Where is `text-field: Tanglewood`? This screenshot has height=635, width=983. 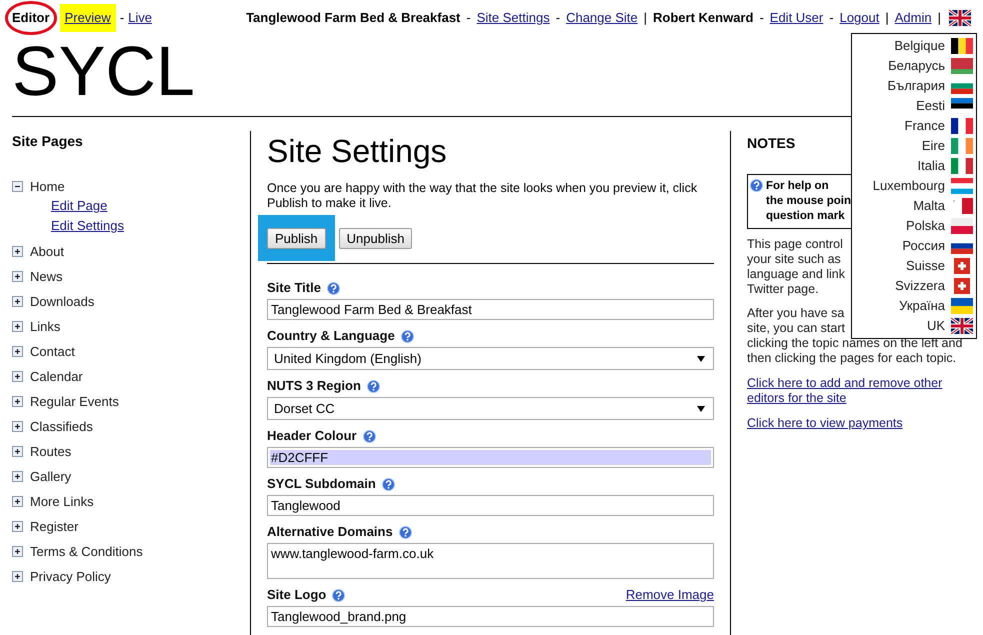
text-field: Tanglewood is located at coordinates (490, 505).